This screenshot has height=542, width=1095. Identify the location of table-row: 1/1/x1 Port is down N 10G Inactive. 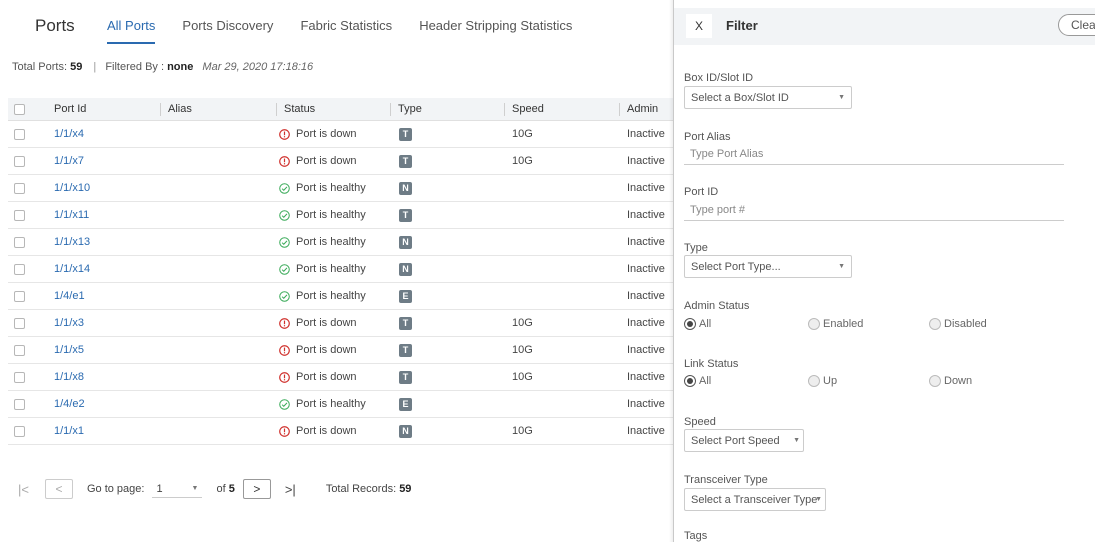
(341, 431).